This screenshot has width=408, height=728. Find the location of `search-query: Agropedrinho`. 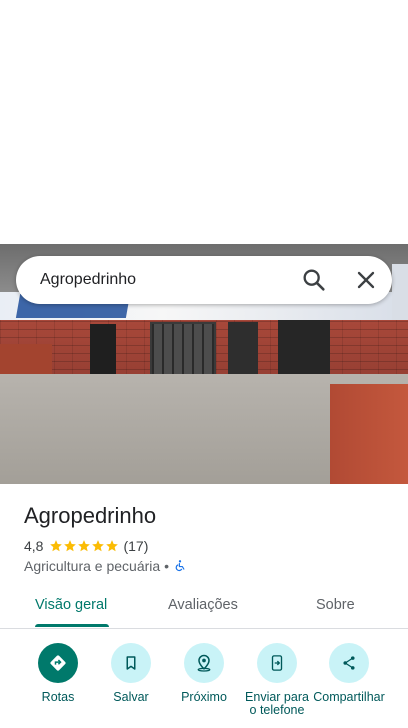

search-query: Agropedrinho is located at coordinates (88, 280).